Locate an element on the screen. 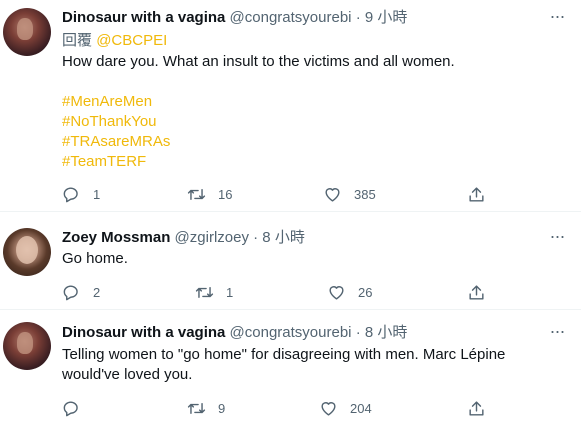 This screenshot has height=429, width=581. tweet-header: Zoey Mossman @zgirlzoey · 8 小時 is located at coordinates (183, 238).